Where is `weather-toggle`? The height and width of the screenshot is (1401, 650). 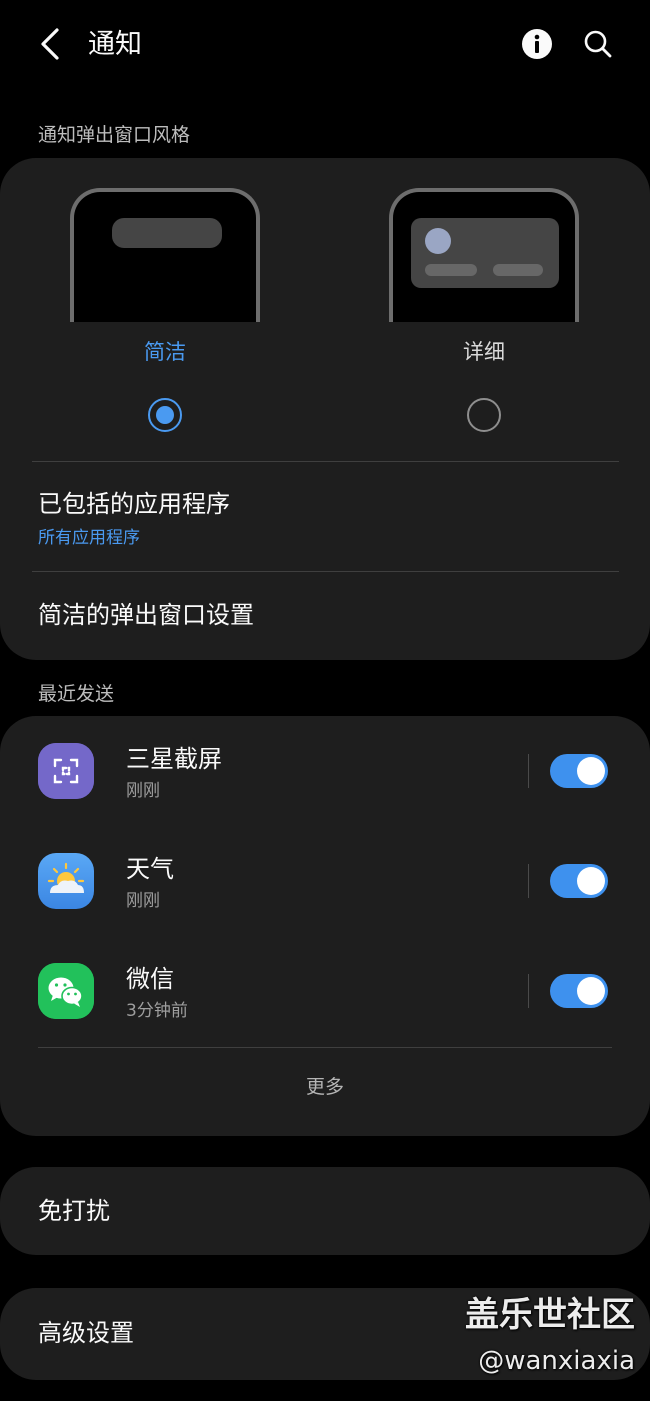 weather-toggle is located at coordinates (579, 881).